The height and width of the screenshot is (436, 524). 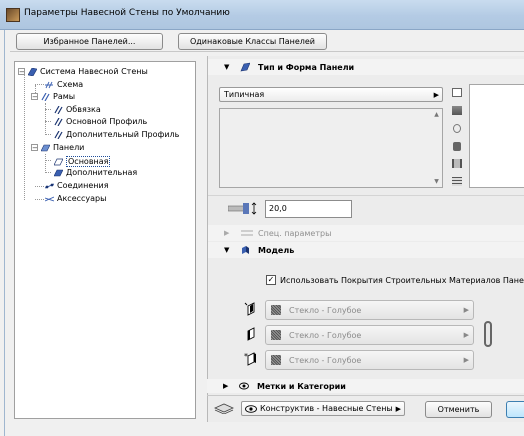 I want to click on thickness-separator, so click(x=366, y=195).